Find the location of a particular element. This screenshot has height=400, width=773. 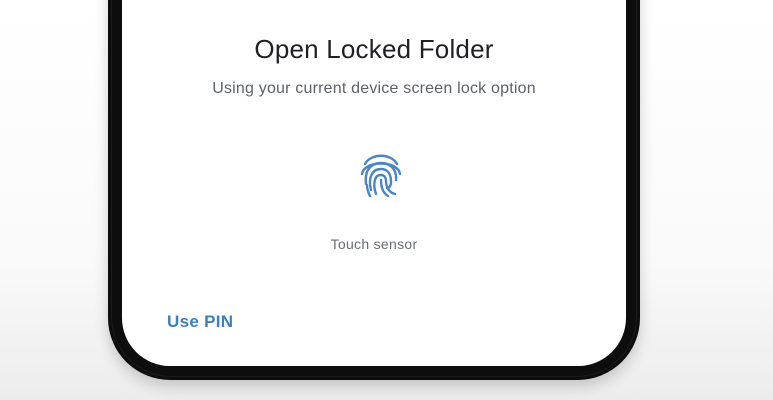

dialog-title: Open Locked Folder is located at coordinates (374, 49).